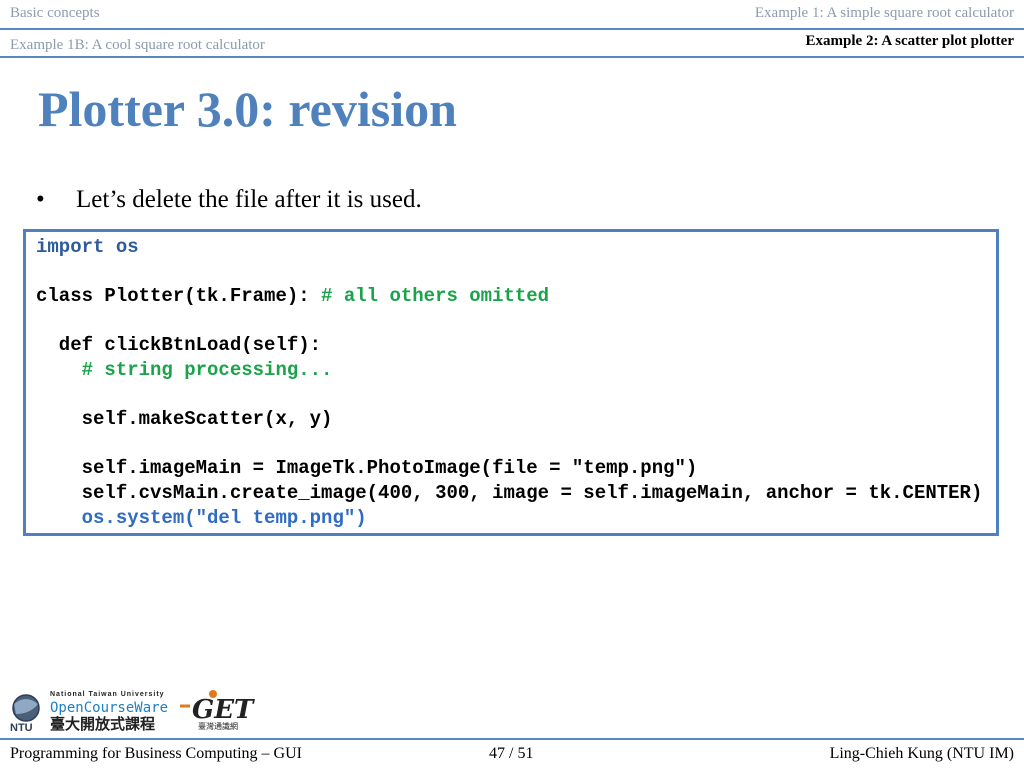 The height and width of the screenshot is (768, 1024). I want to click on ocw-cn-text: 臺大開放式課程, so click(102, 724).